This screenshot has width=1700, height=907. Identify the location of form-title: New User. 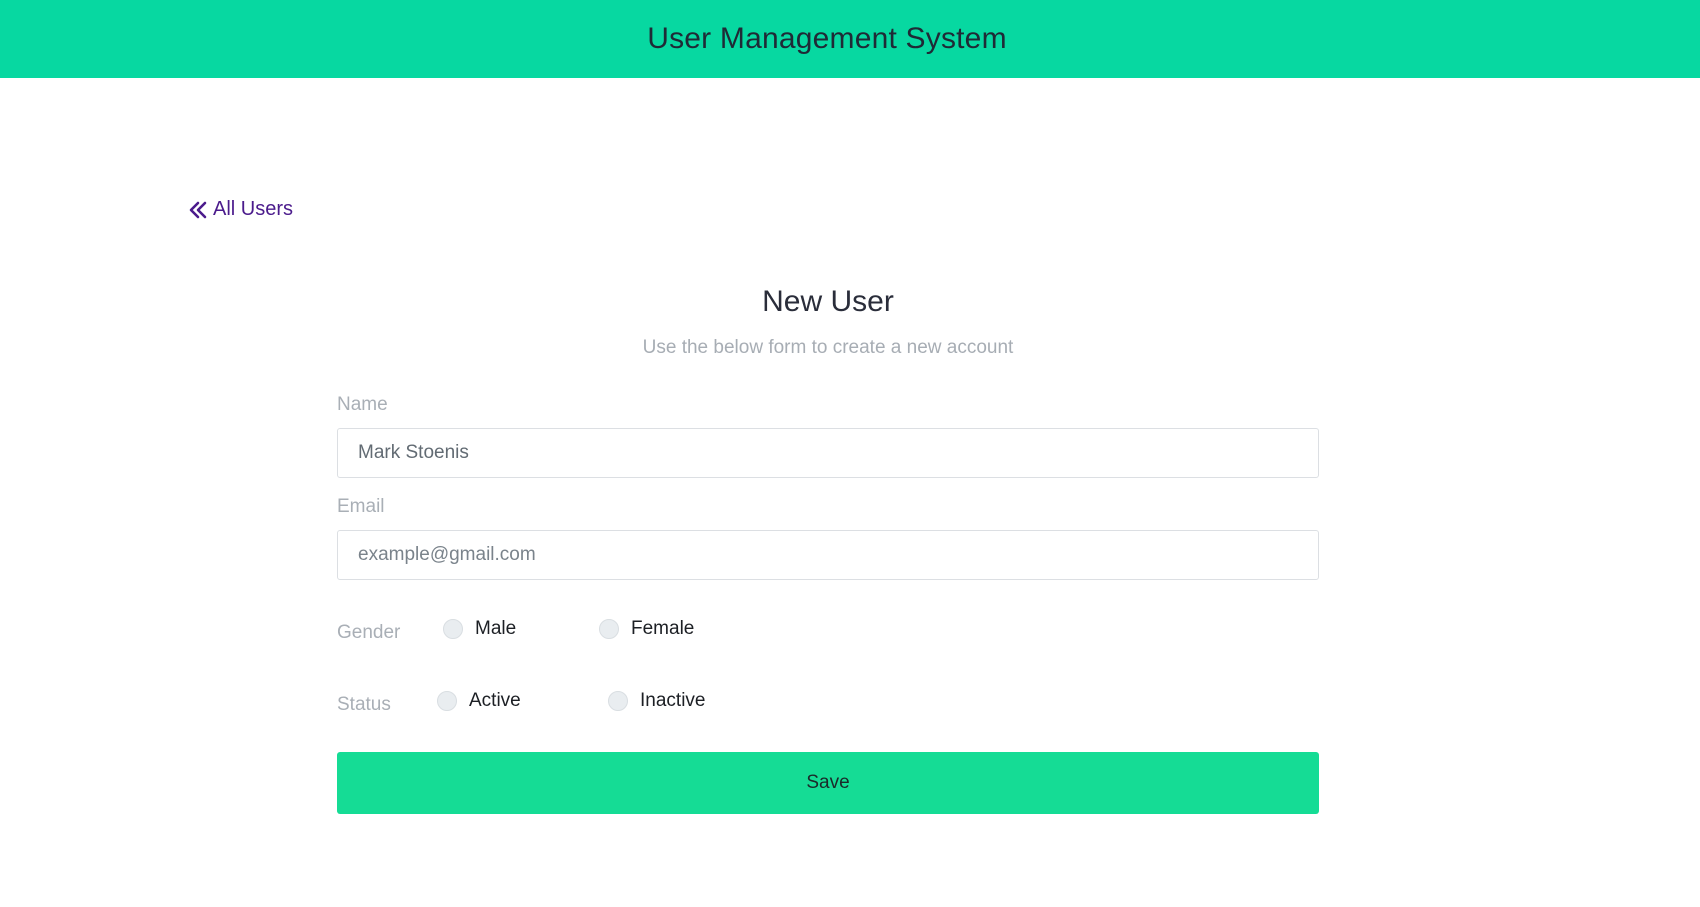
(828, 301).